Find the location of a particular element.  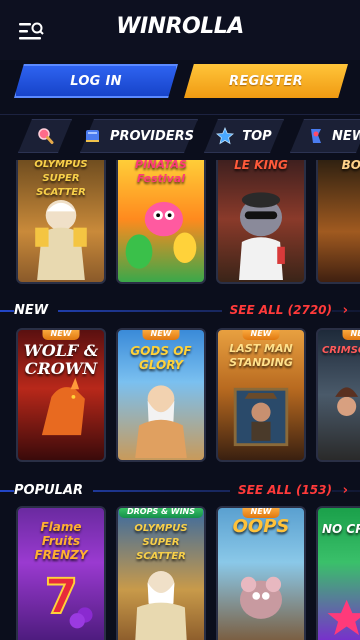

game-title: LE KING is located at coordinates (261, 166).